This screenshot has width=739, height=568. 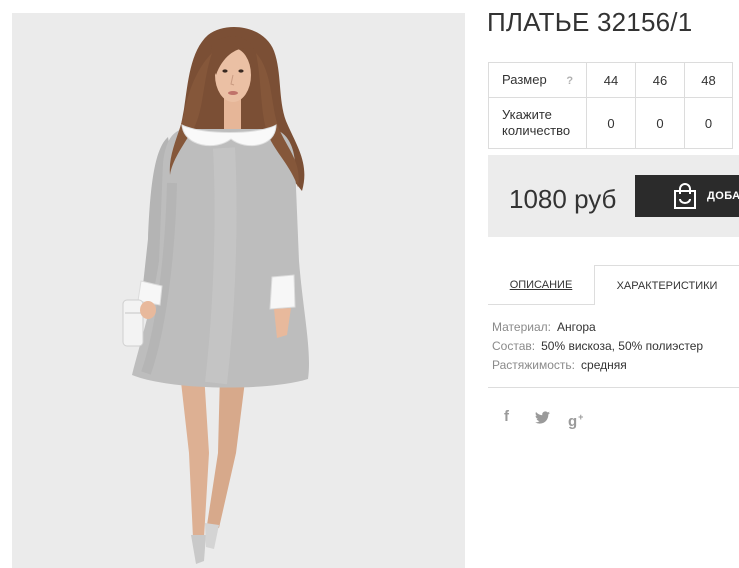 I want to click on leg-left, so click(x=194, y=455).